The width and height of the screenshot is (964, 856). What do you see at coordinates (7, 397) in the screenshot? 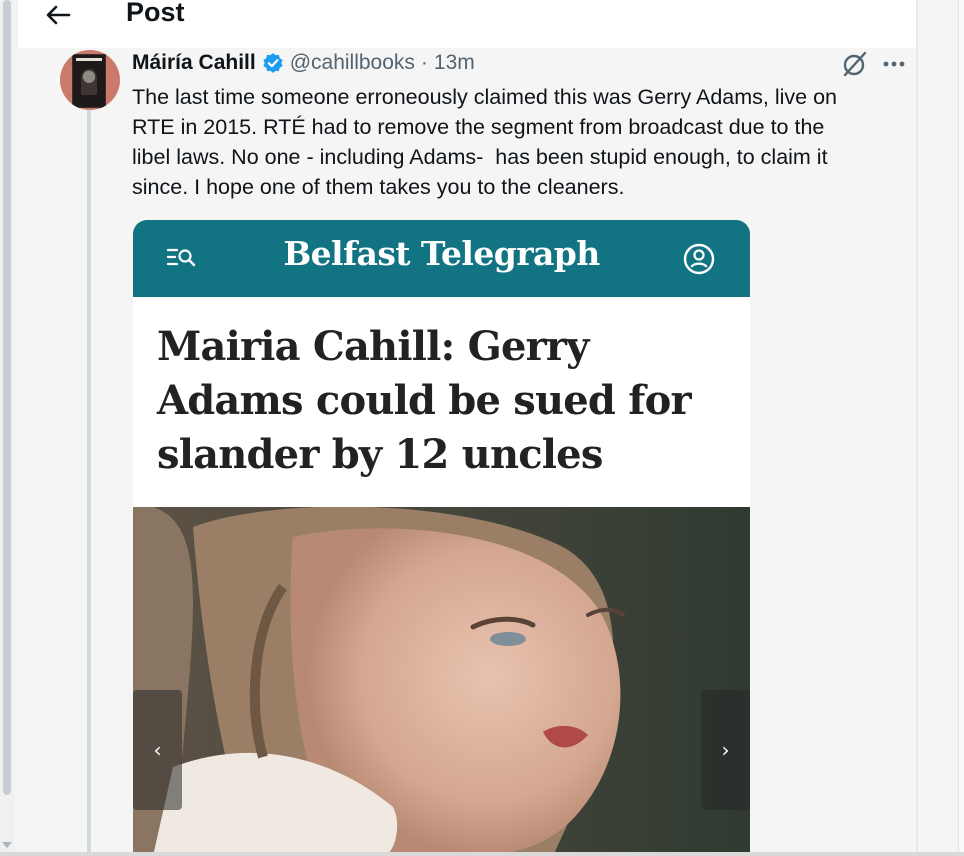
I see `scrollbar-thumb` at bounding box center [7, 397].